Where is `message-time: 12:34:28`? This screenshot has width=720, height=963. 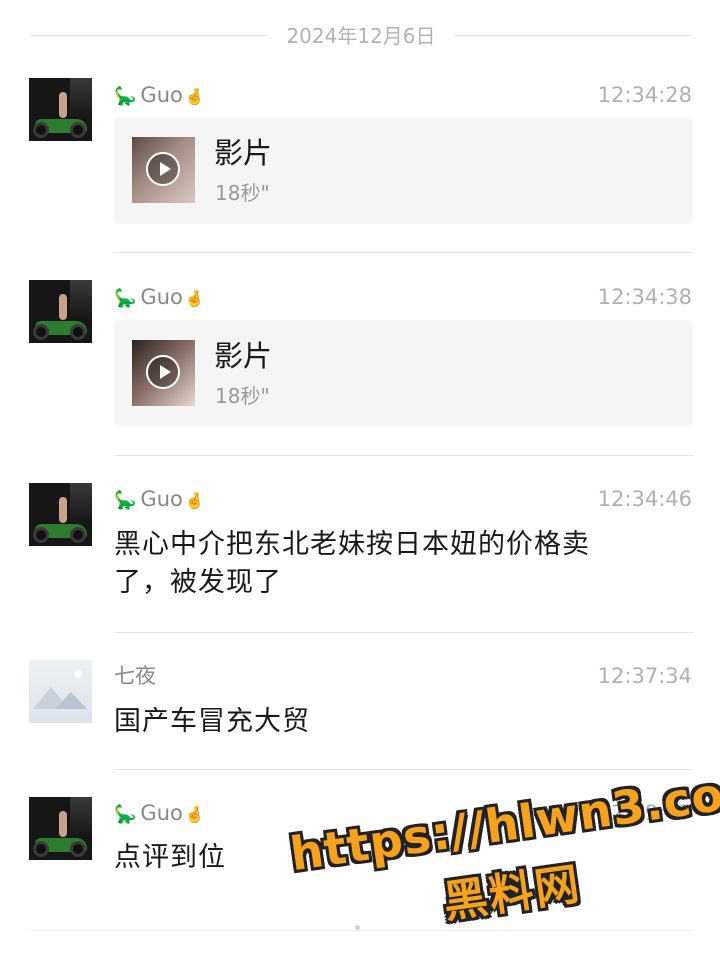
message-time: 12:34:28 is located at coordinates (644, 95).